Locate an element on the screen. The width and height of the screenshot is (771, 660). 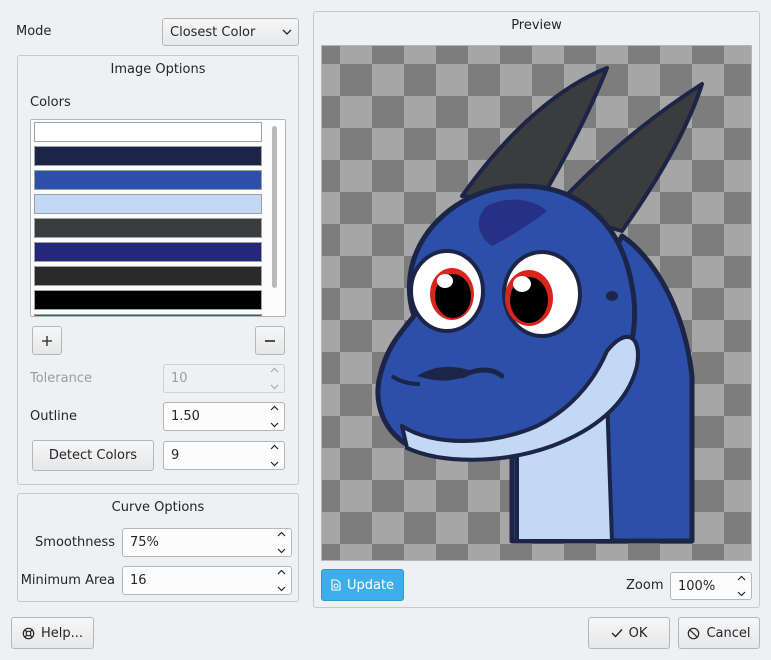
cancel-button: Cancel is located at coordinates (719, 633).